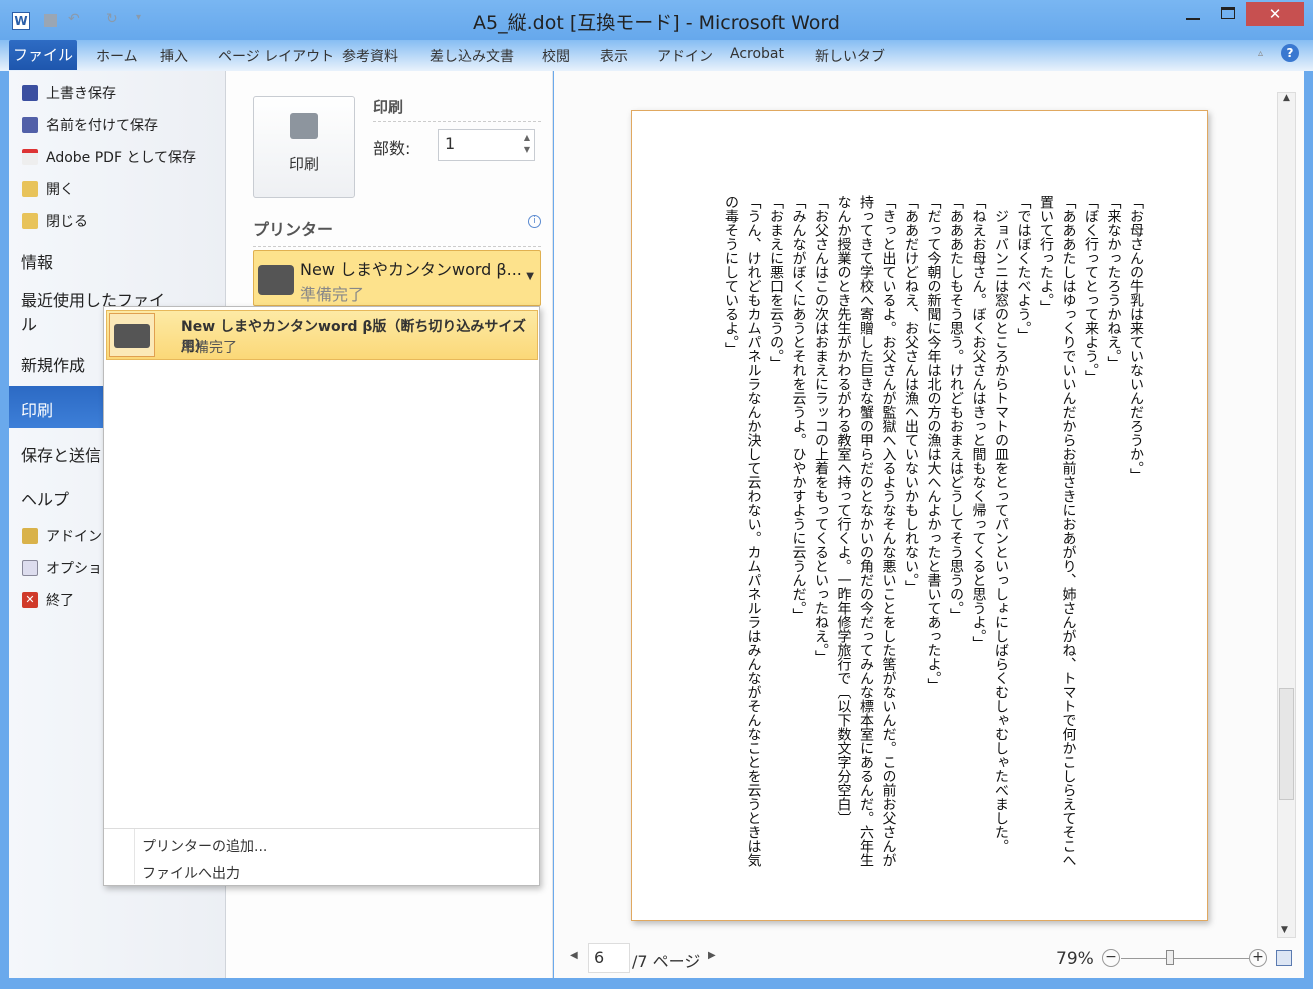 Image resolution: width=1313 pixels, height=989 pixels. What do you see at coordinates (656, 983) in the screenshot?
I see `window-border` at bounding box center [656, 983].